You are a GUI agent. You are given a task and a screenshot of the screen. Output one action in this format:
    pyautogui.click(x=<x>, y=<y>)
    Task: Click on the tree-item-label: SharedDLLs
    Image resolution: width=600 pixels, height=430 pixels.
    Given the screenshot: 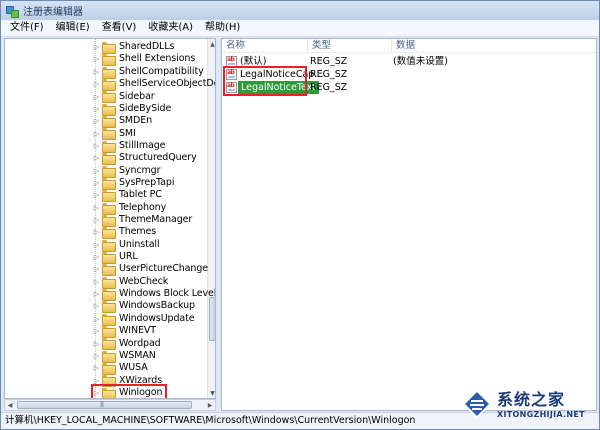 What is the action you would take?
    pyautogui.click(x=147, y=47)
    